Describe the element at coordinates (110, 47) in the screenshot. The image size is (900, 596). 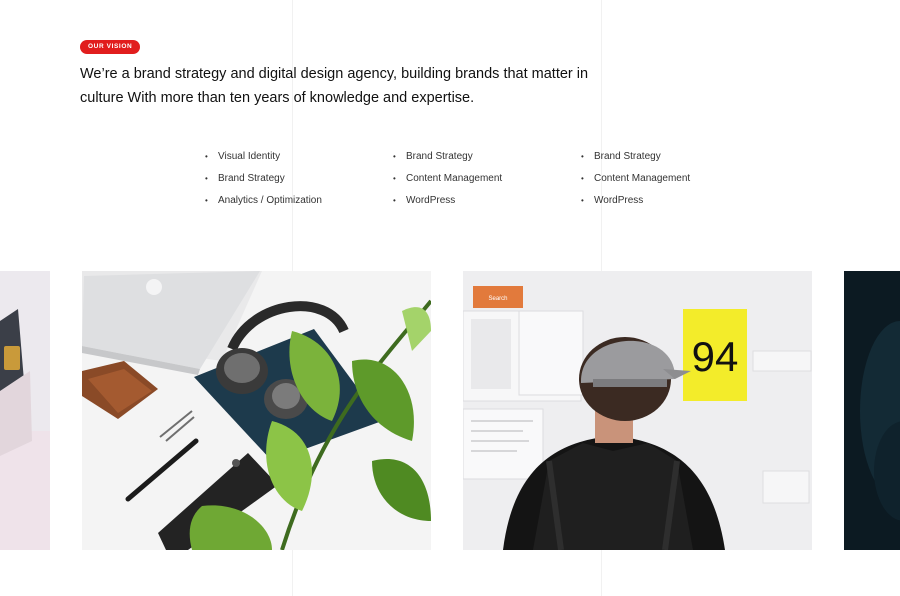
I see `our-vision-badge: OUR VISION` at that location.